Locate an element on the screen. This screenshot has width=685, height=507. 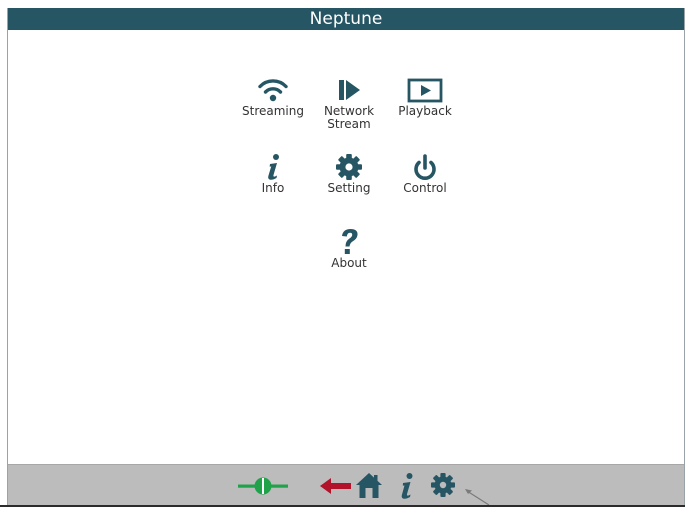
wifi-icon is located at coordinates (273, 90).